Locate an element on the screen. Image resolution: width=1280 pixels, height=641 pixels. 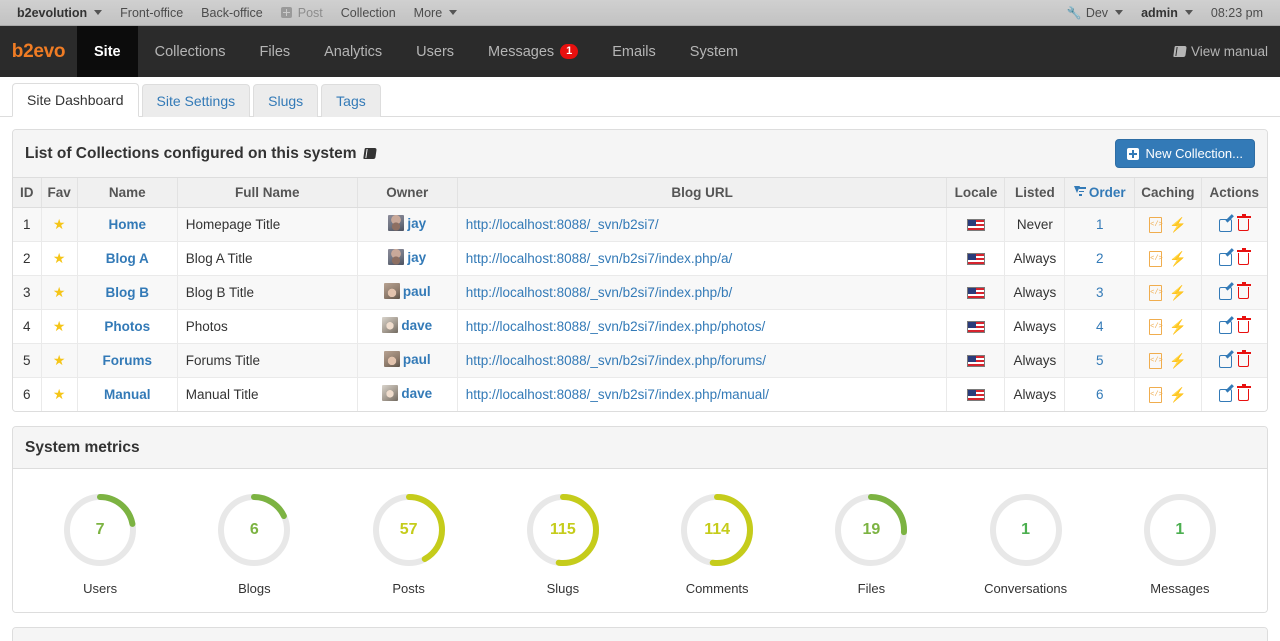
col-header-listed: Listed is located at coordinates (1035, 193).